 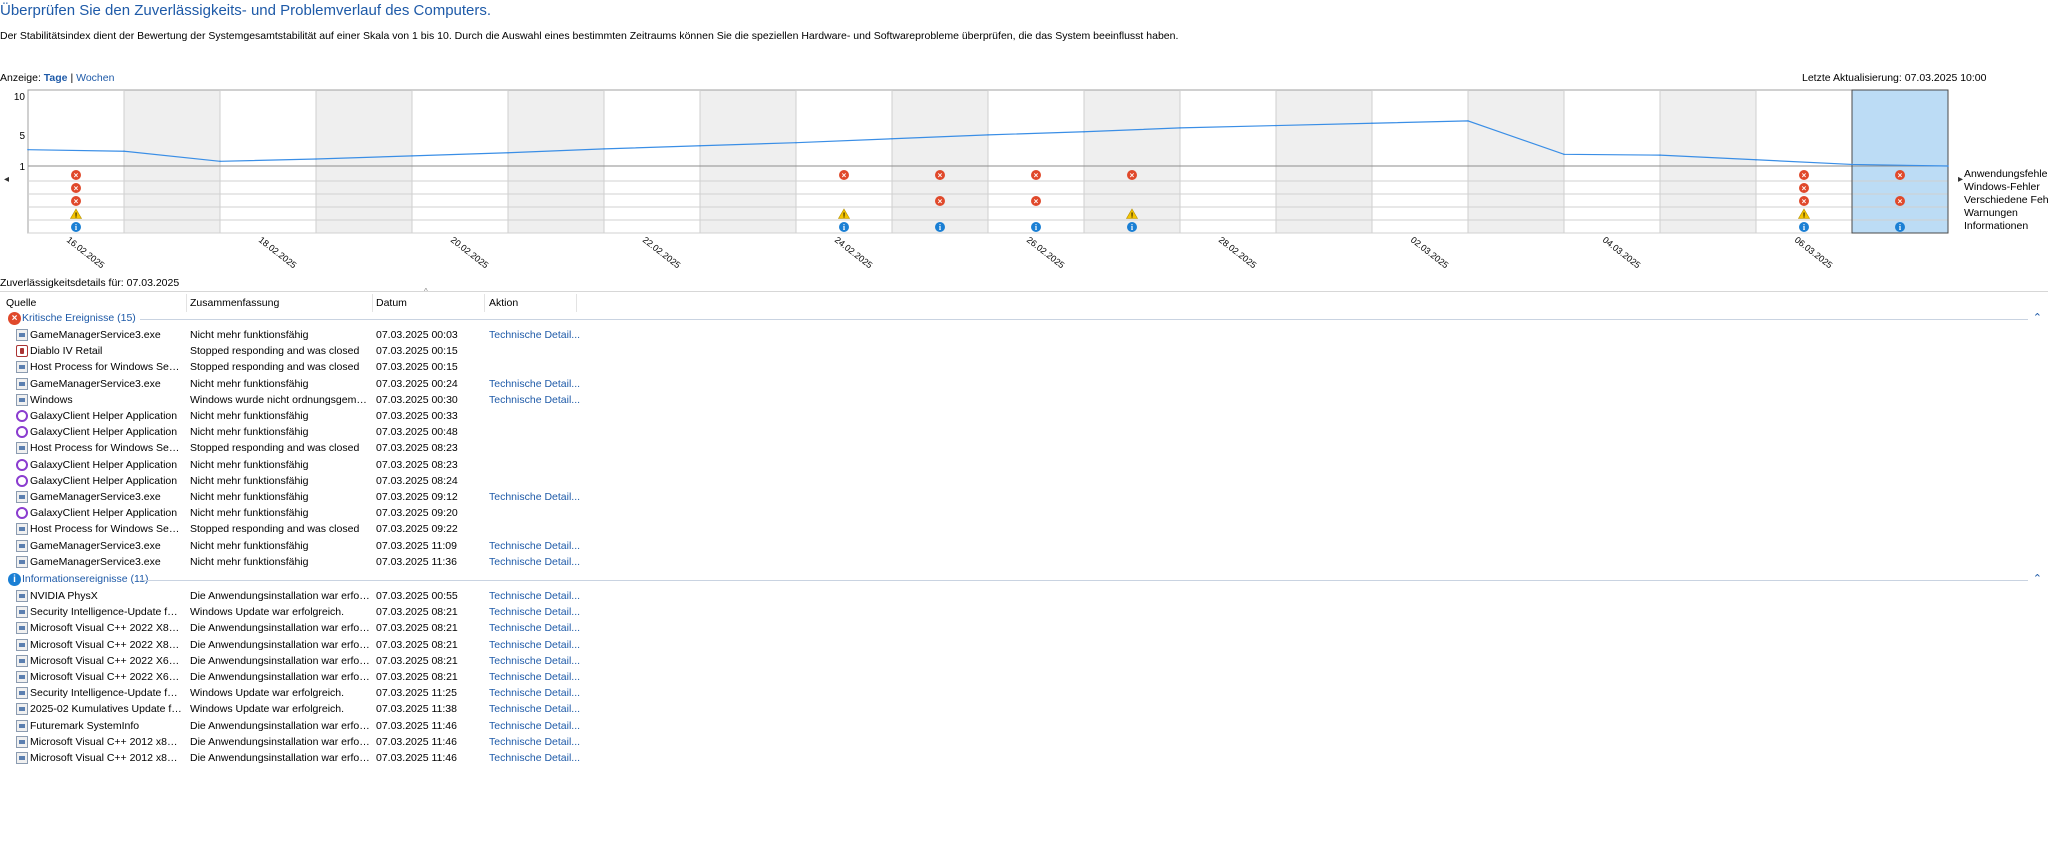 What do you see at coordinates (503, 303) in the screenshot?
I see `column-header-action: Aktion` at bounding box center [503, 303].